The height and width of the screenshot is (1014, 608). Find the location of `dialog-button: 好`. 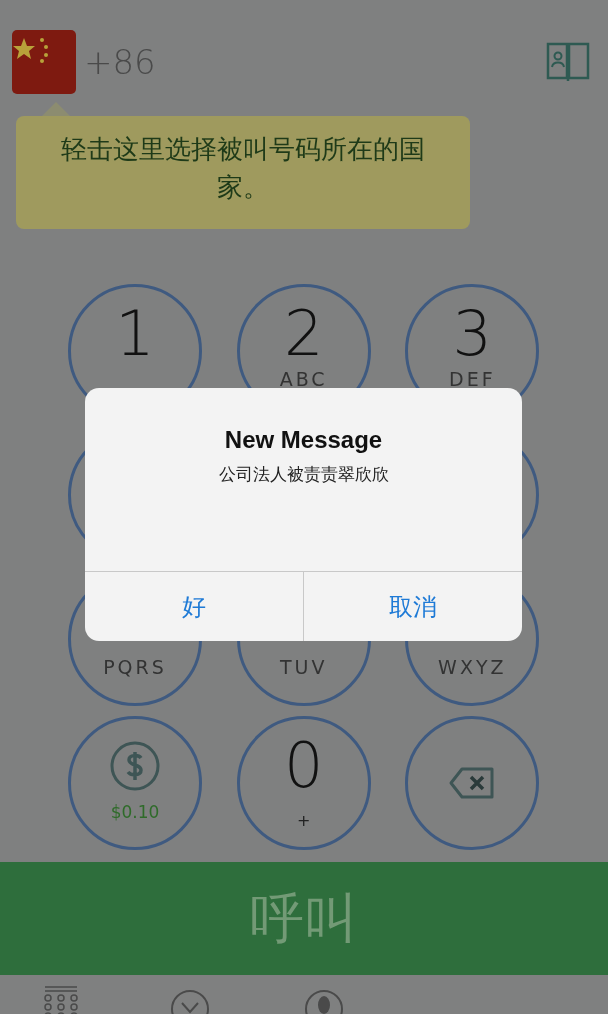

dialog-button: 好 is located at coordinates (194, 606).